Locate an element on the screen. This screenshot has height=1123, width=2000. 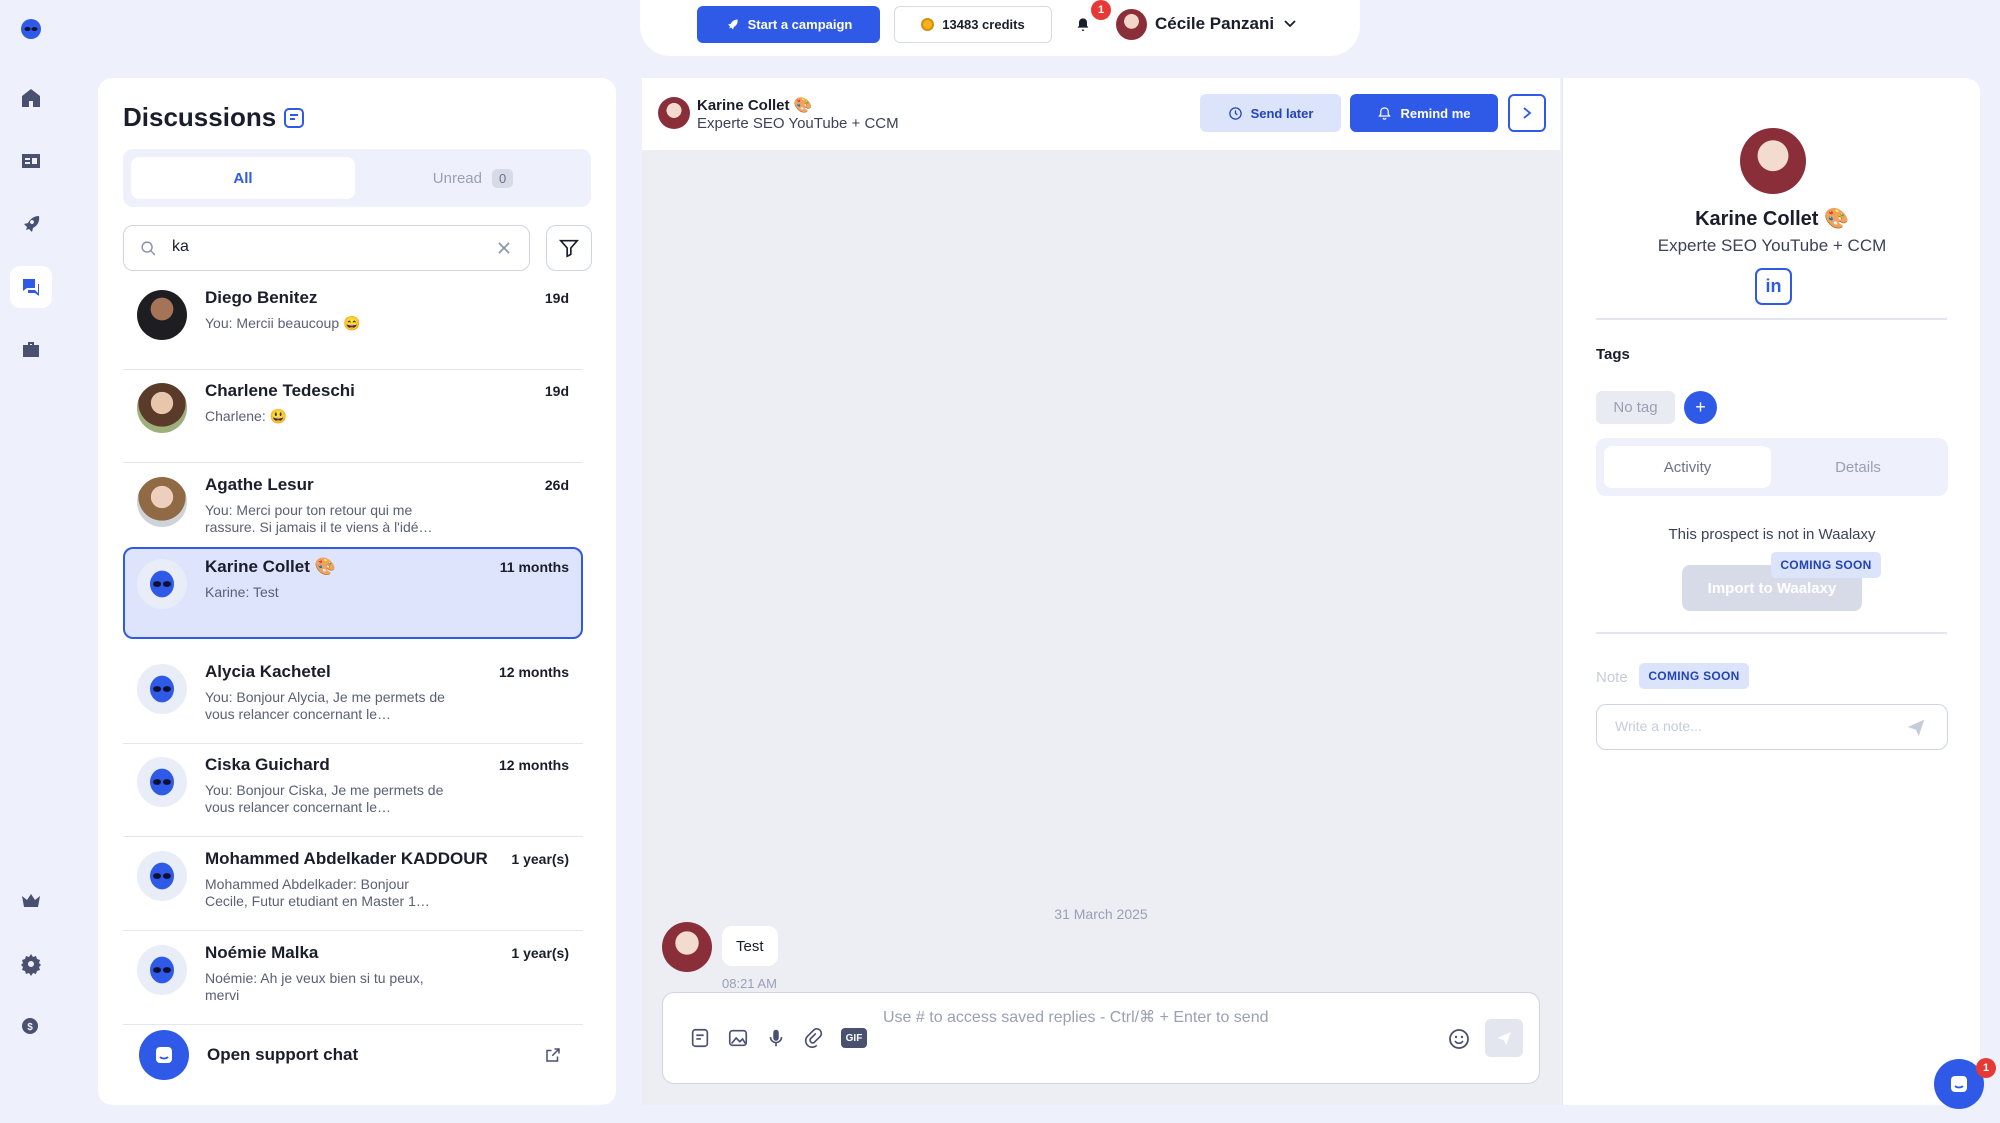
filter-button is located at coordinates (569, 248).